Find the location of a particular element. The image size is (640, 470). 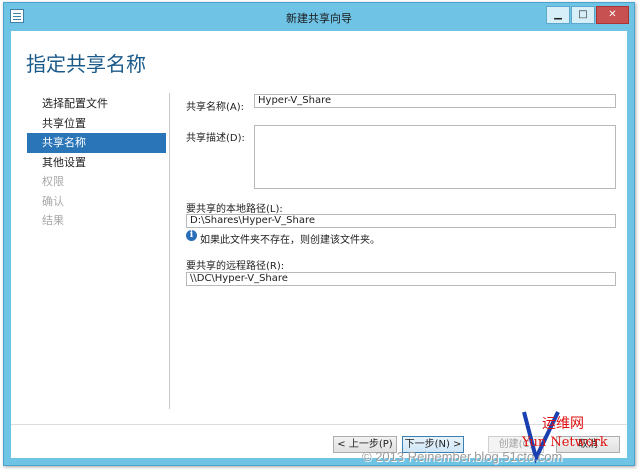

share-name-label: 共享名称(A): is located at coordinates (215, 107).